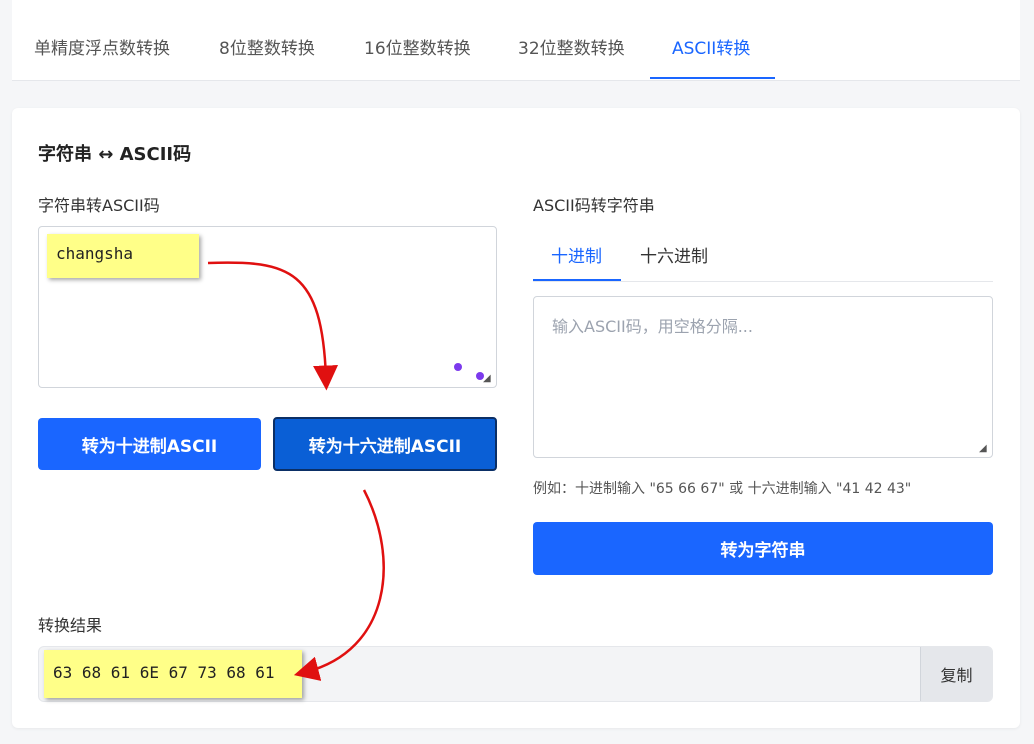  Describe the element at coordinates (516, 40) in the screenshot. I see `top-tab-bar: 单精度浮点数转换 8位整数转换 16位整数转换 32位整数转换 ASCII转换` at that location.